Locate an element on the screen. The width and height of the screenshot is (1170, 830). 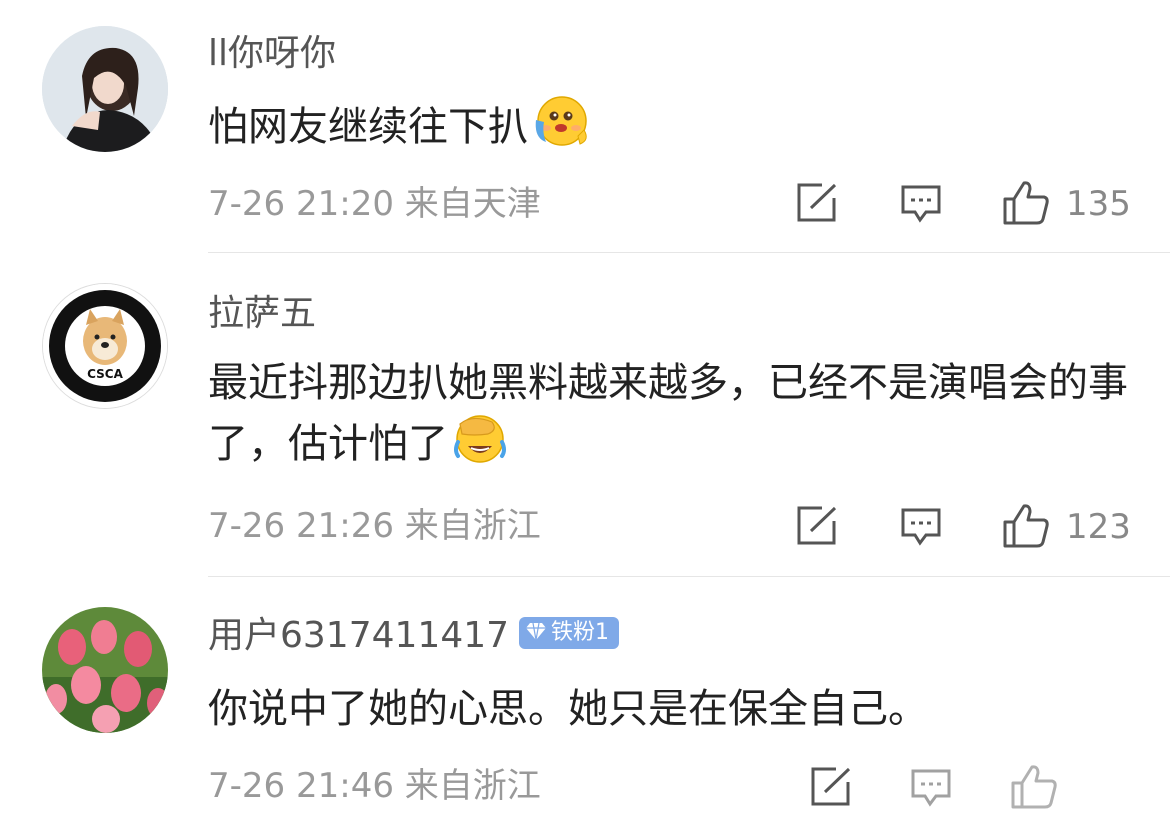
comment-actions: 123 is located at coordinates (585, 528).